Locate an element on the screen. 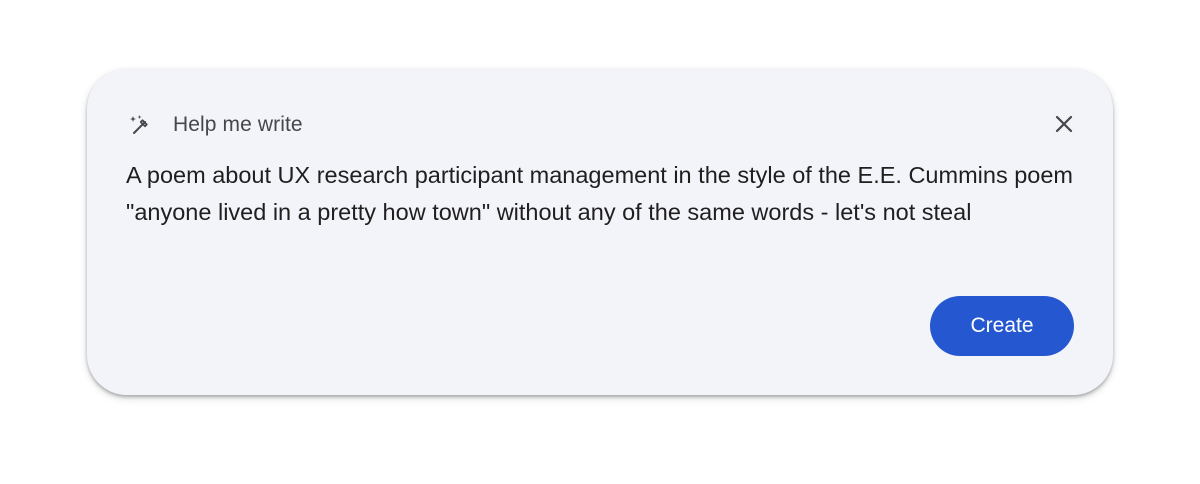 Image resolution: width=1200 pixels, height=484 pixels. create-button: Create is located at coordinates (1002, 326).